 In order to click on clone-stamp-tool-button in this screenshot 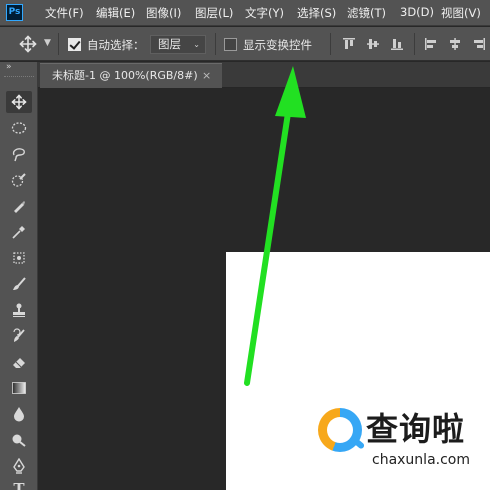, I will do `click(19, 310)`.